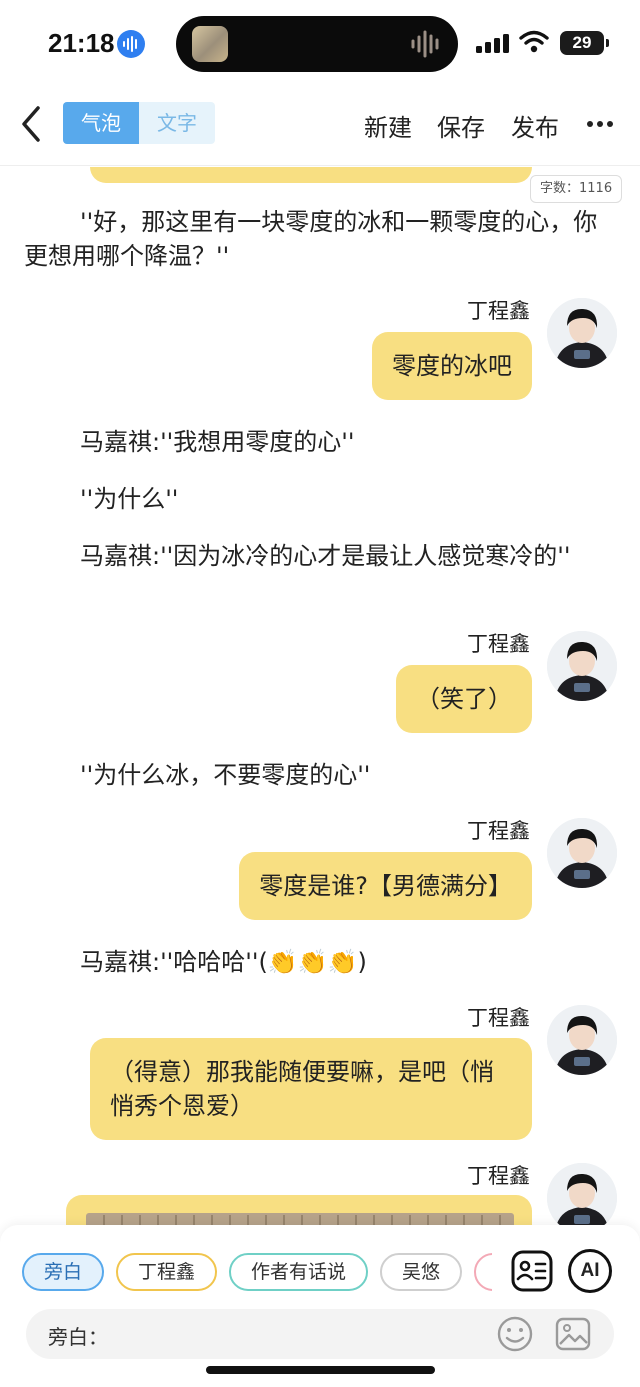 This screenshot has width=640, height=1387. I want to click on status-bar: 21:18 29, so click(320, 45).